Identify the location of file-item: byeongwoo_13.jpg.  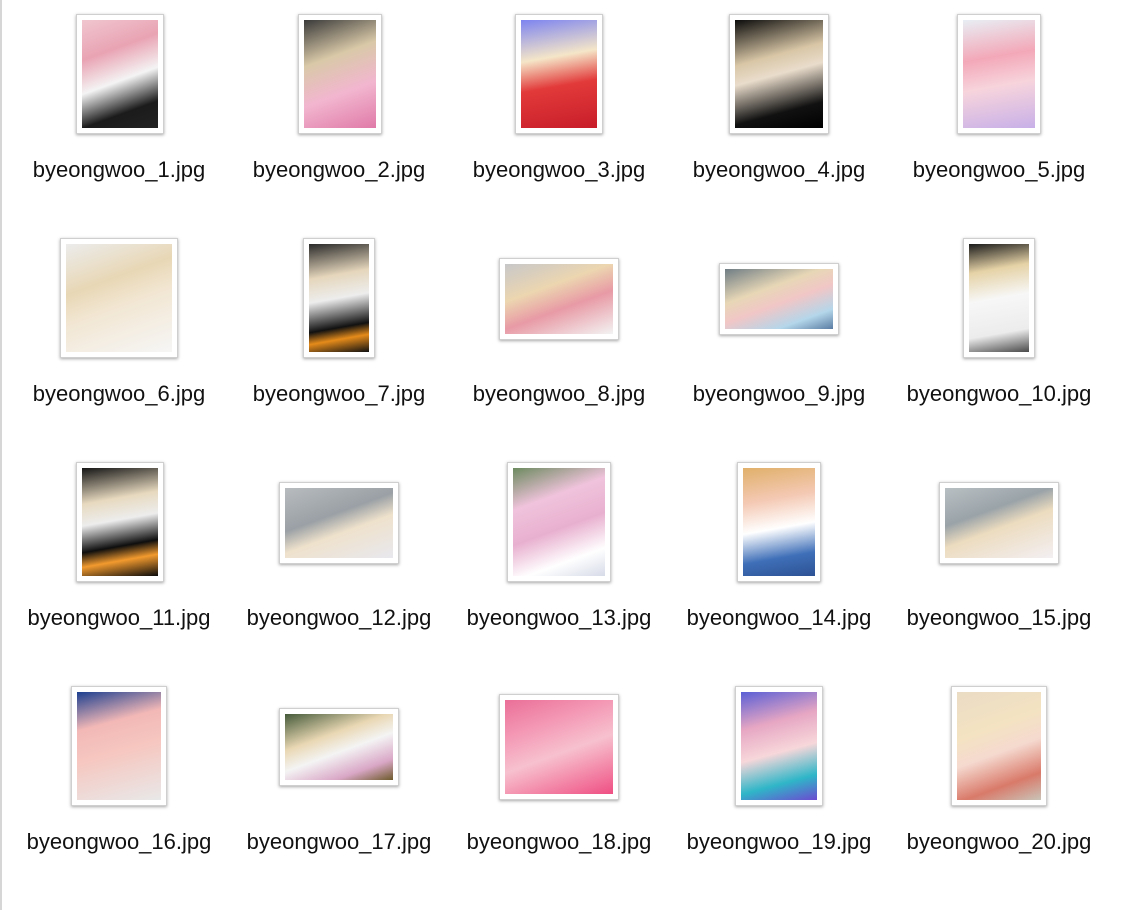
(559, 574).